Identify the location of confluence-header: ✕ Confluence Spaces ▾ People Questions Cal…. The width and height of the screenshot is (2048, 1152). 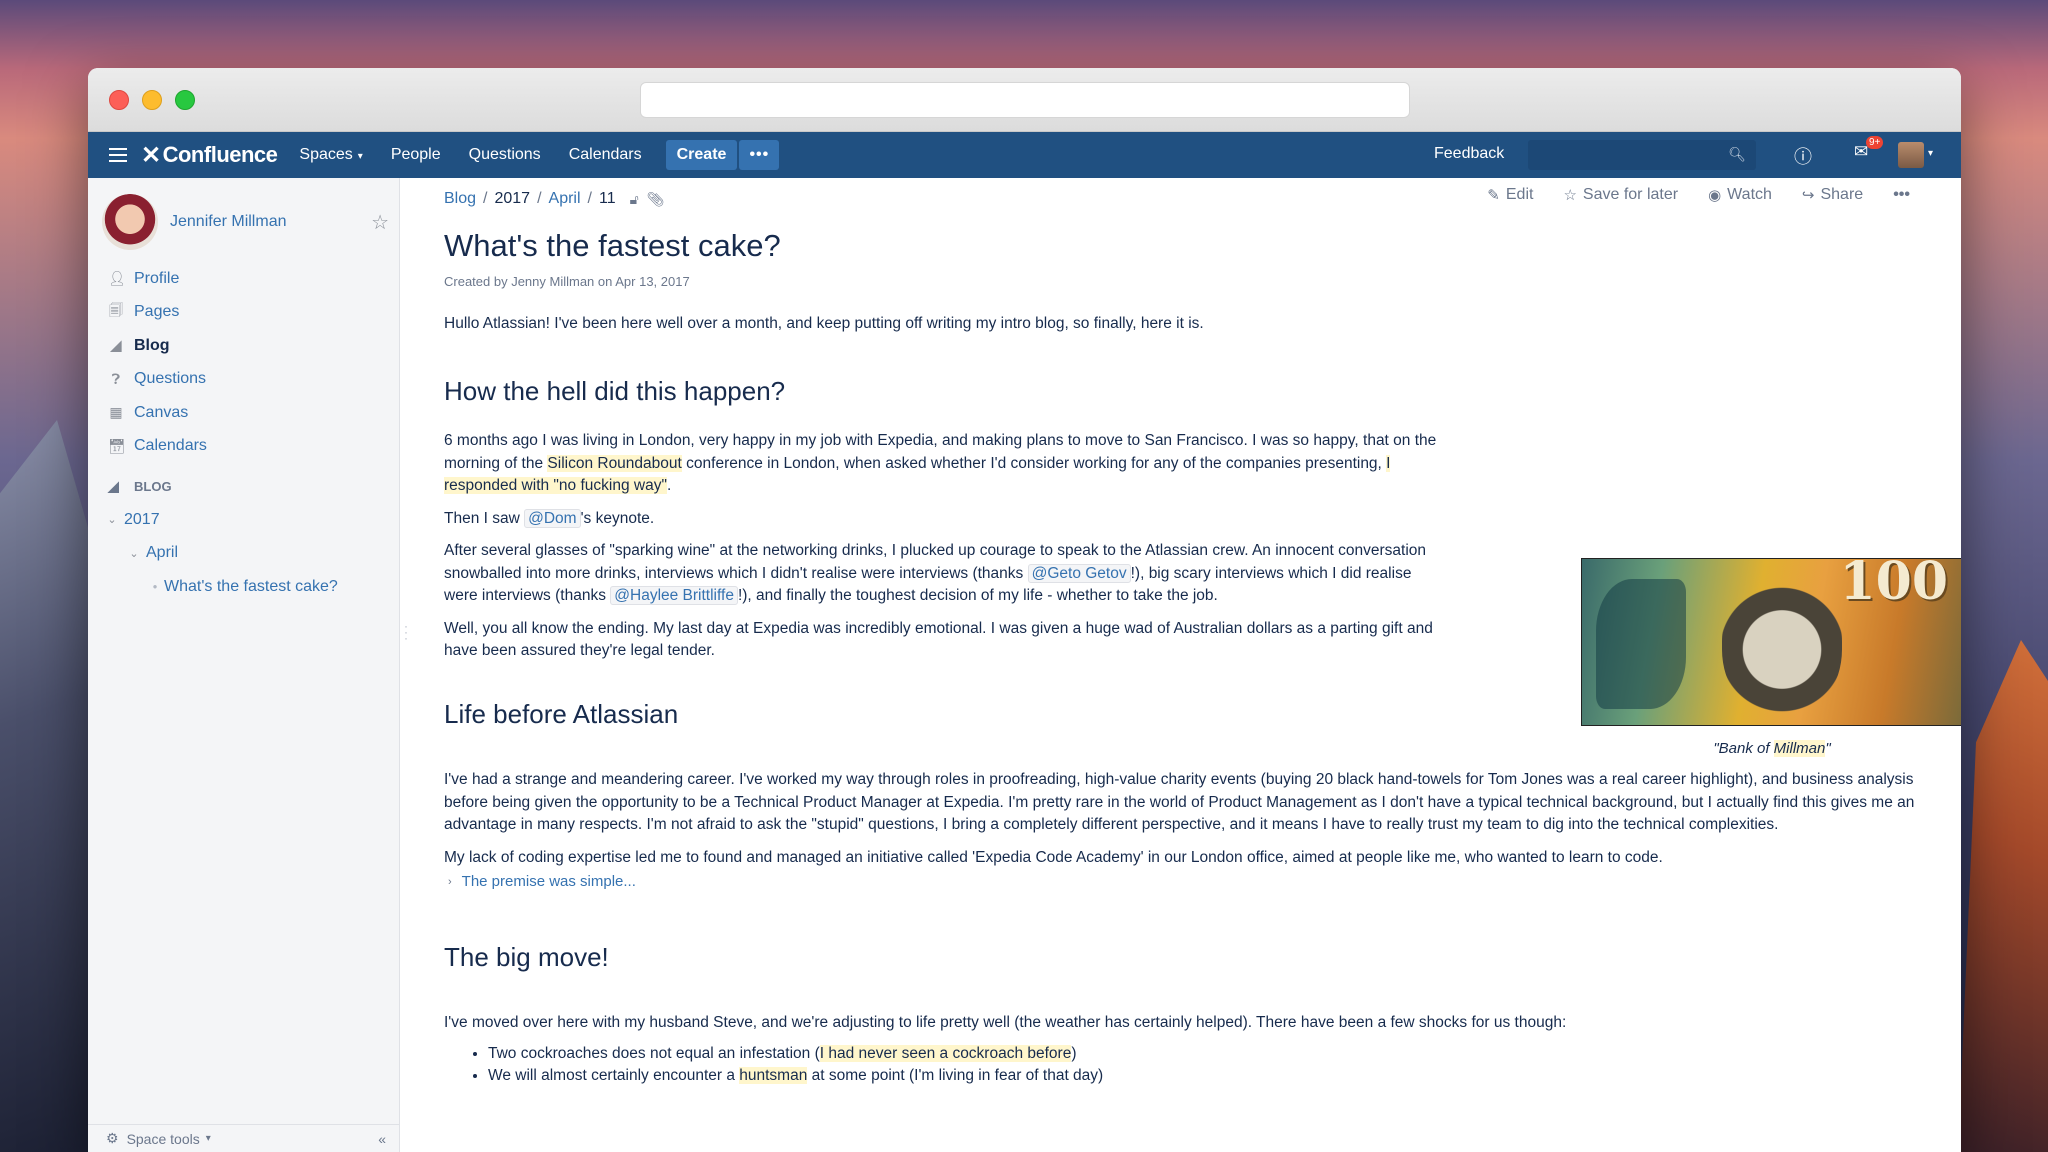
(1024, 155).